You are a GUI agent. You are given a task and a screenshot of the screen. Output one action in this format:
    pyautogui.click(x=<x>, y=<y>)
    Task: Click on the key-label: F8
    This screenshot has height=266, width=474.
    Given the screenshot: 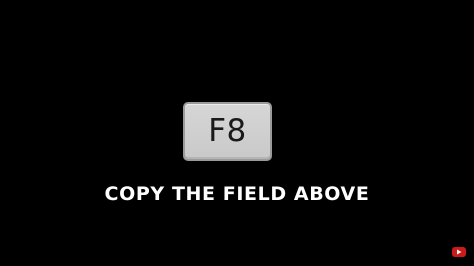 What is the action you would take?
    pyautogui.click(x=227, y=131)
    